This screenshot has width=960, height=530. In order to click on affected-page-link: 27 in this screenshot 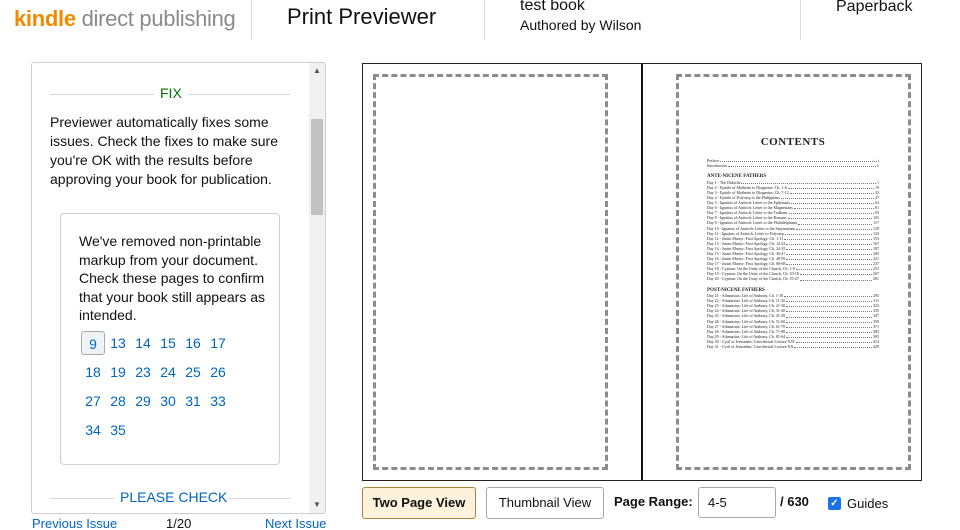, I will do `click(93, 401)`.